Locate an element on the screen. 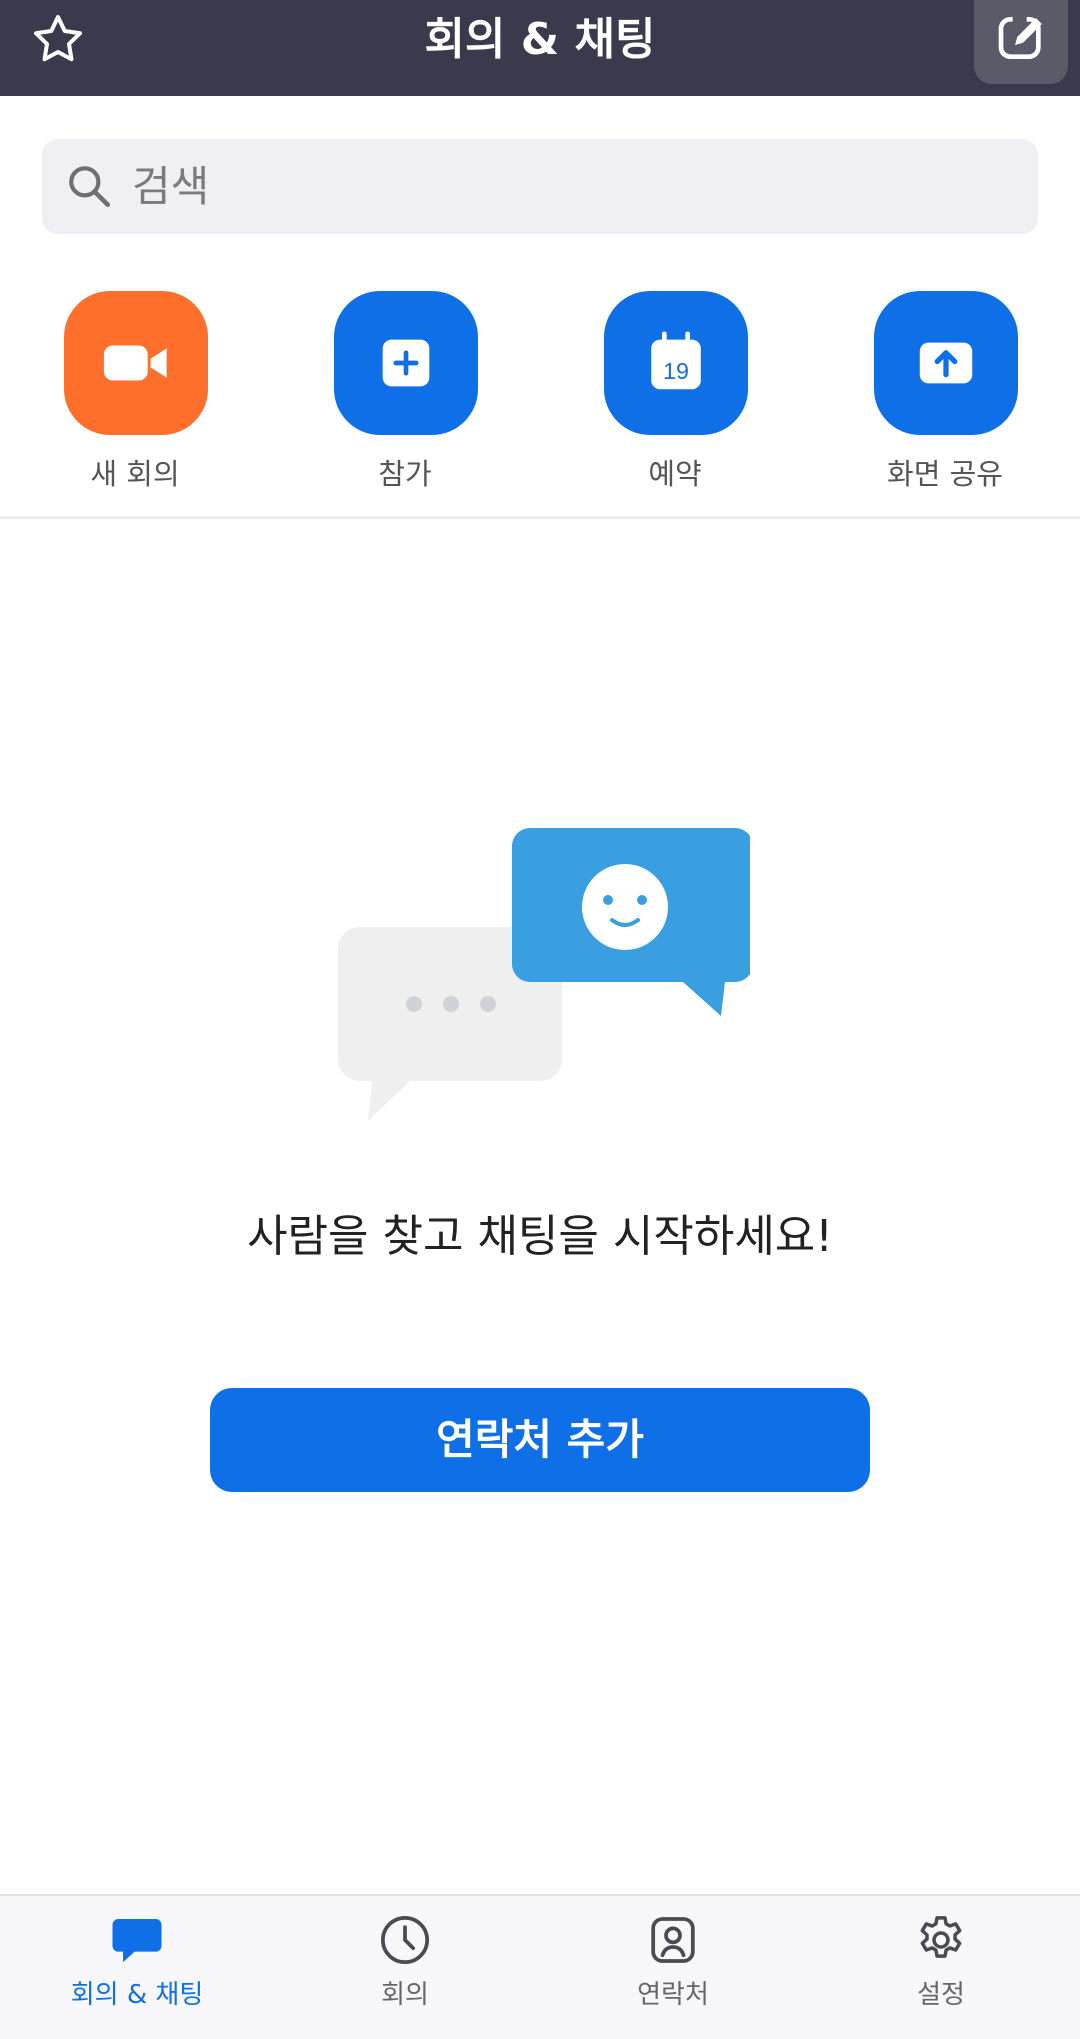  tab-label: 회의 is located at coordinates (405, 1995).